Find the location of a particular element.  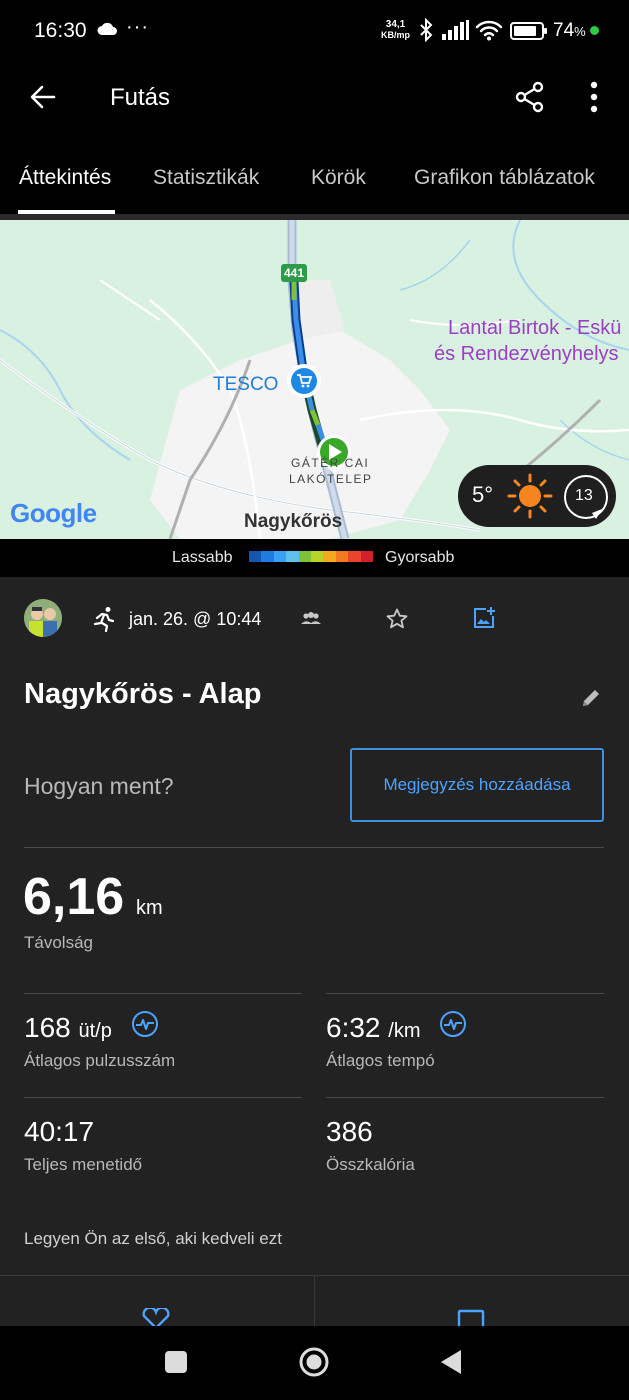

recent-apps-icon is located at coordinates (176, 1362).